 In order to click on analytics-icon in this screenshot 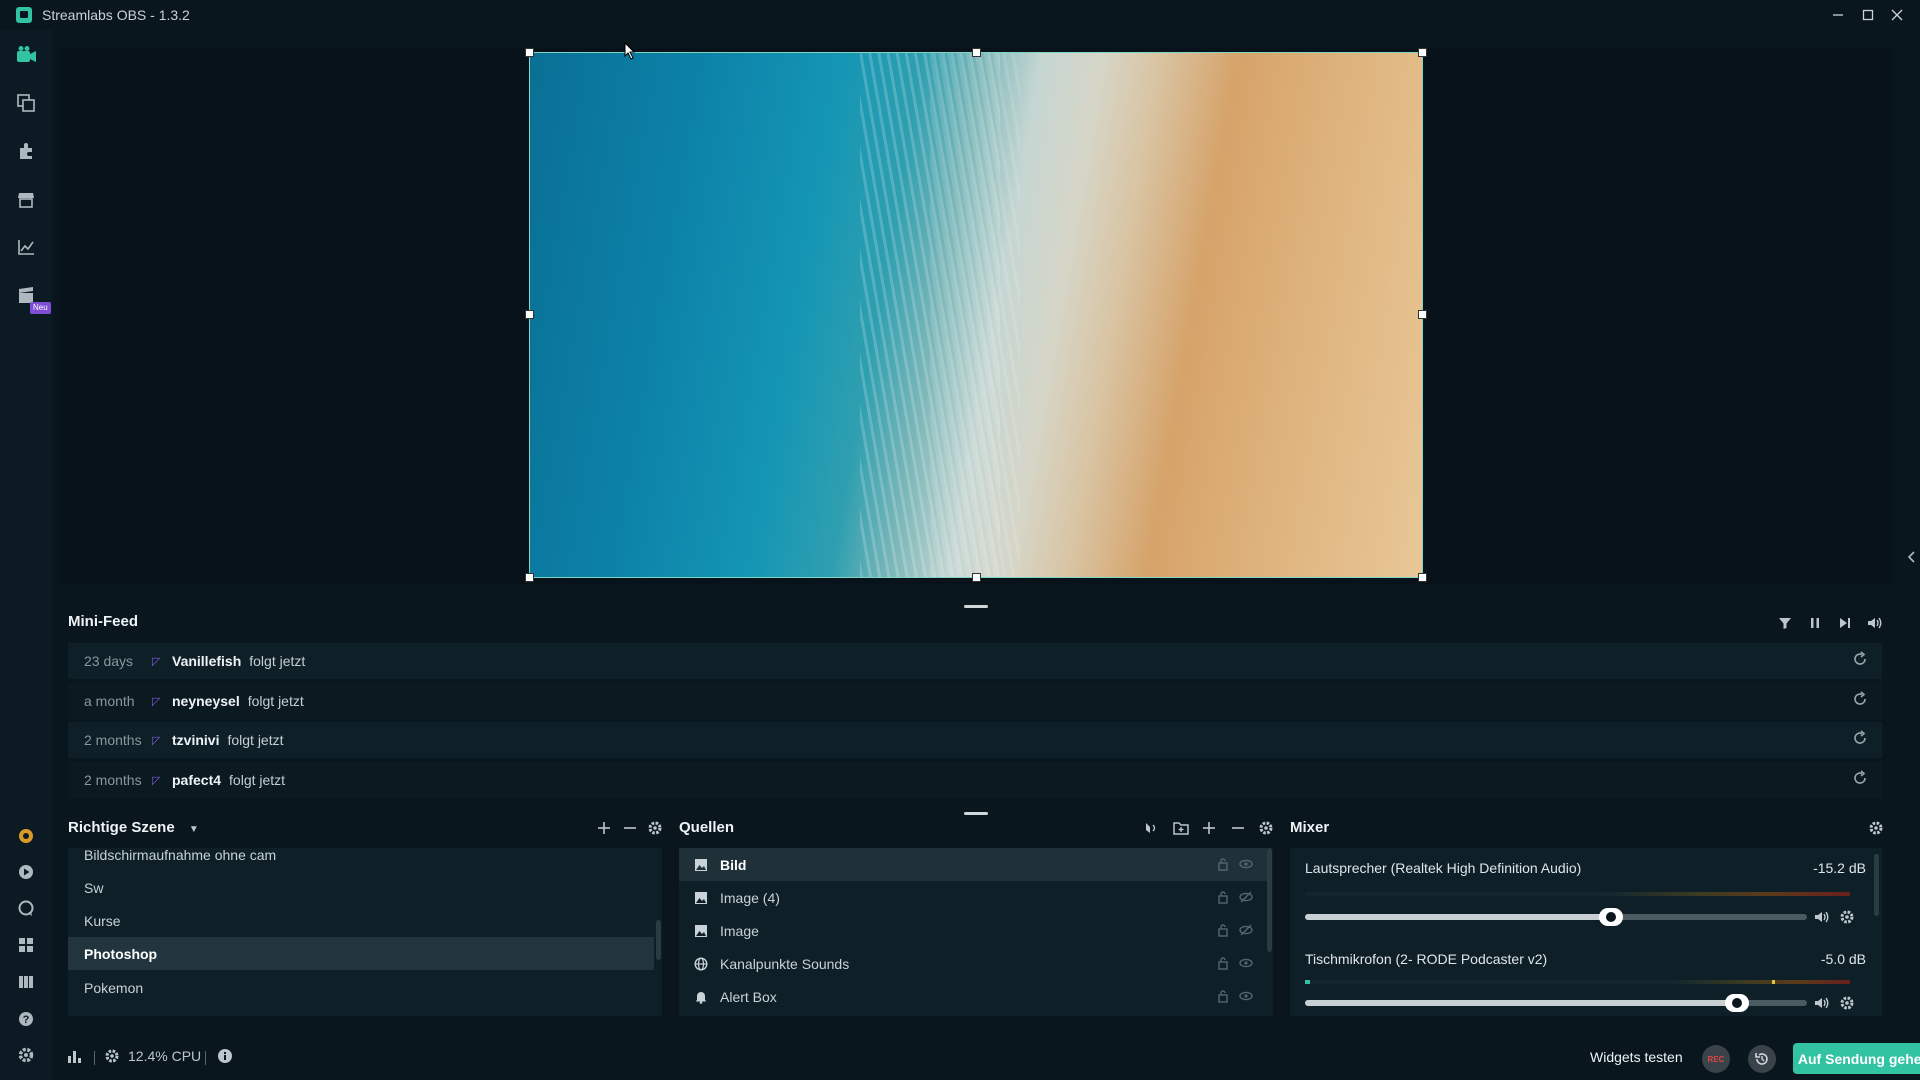, I will do `click(26, 247)`.